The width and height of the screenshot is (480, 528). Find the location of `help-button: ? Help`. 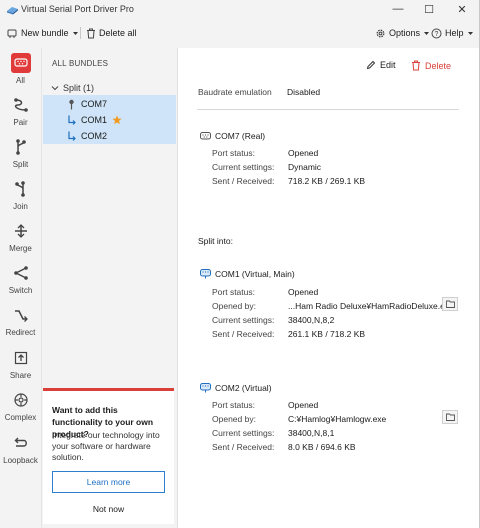

help-button: ? Help is located at coordinates (452, 33).